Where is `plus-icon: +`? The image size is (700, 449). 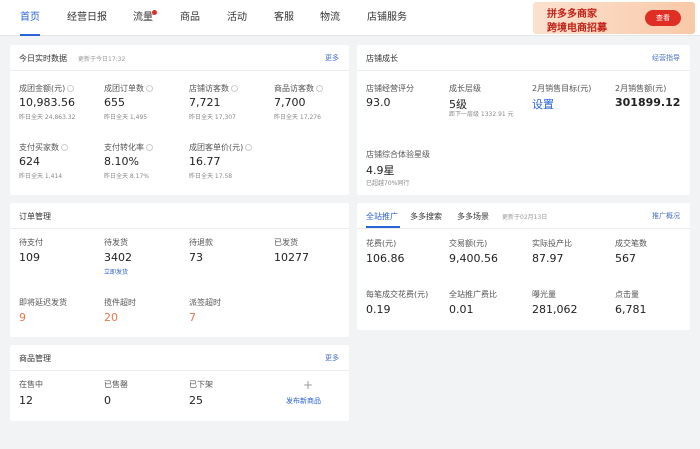
plus-icon: + is located at coordinates (308, 385).